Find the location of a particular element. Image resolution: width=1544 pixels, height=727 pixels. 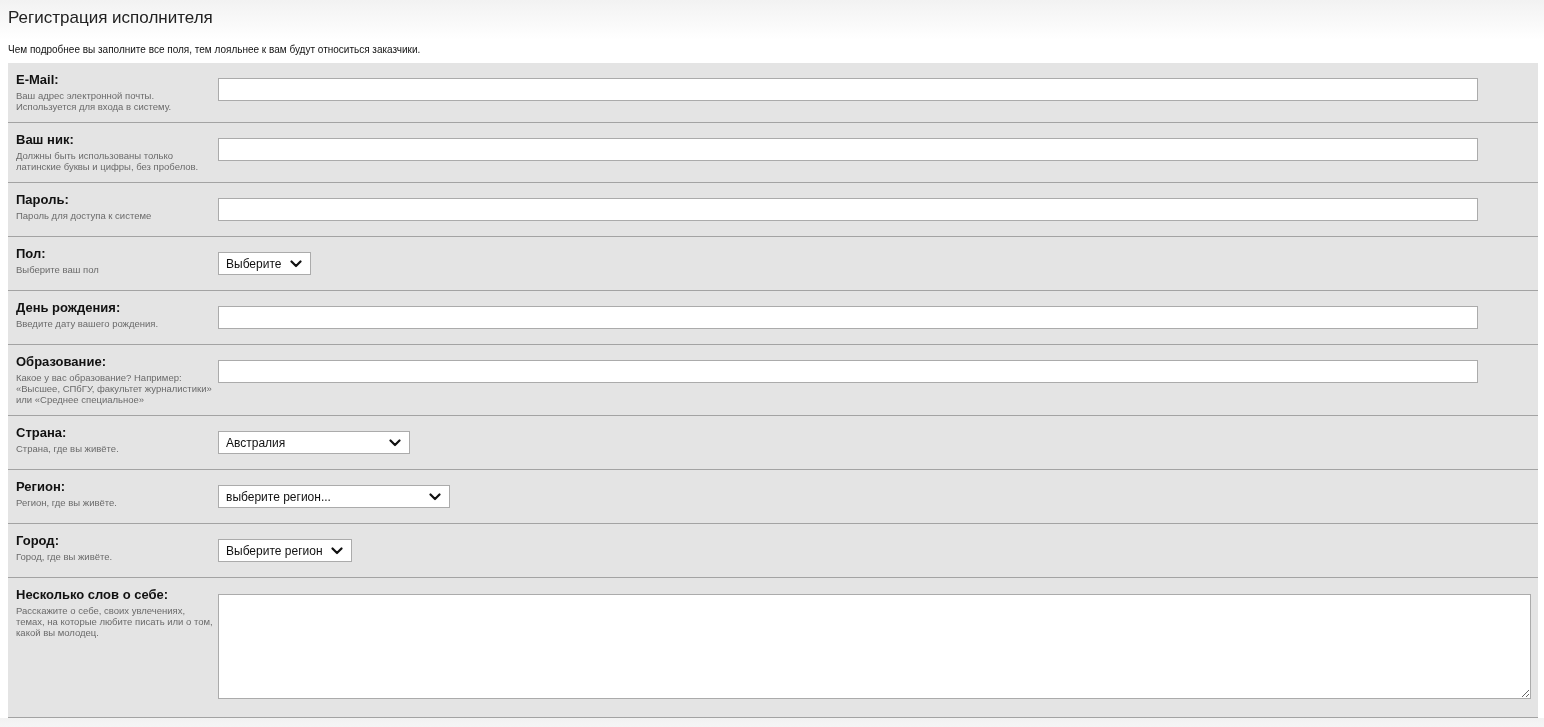

field-hint: Город, где вы живёте. is located at coordinates (64, 556).